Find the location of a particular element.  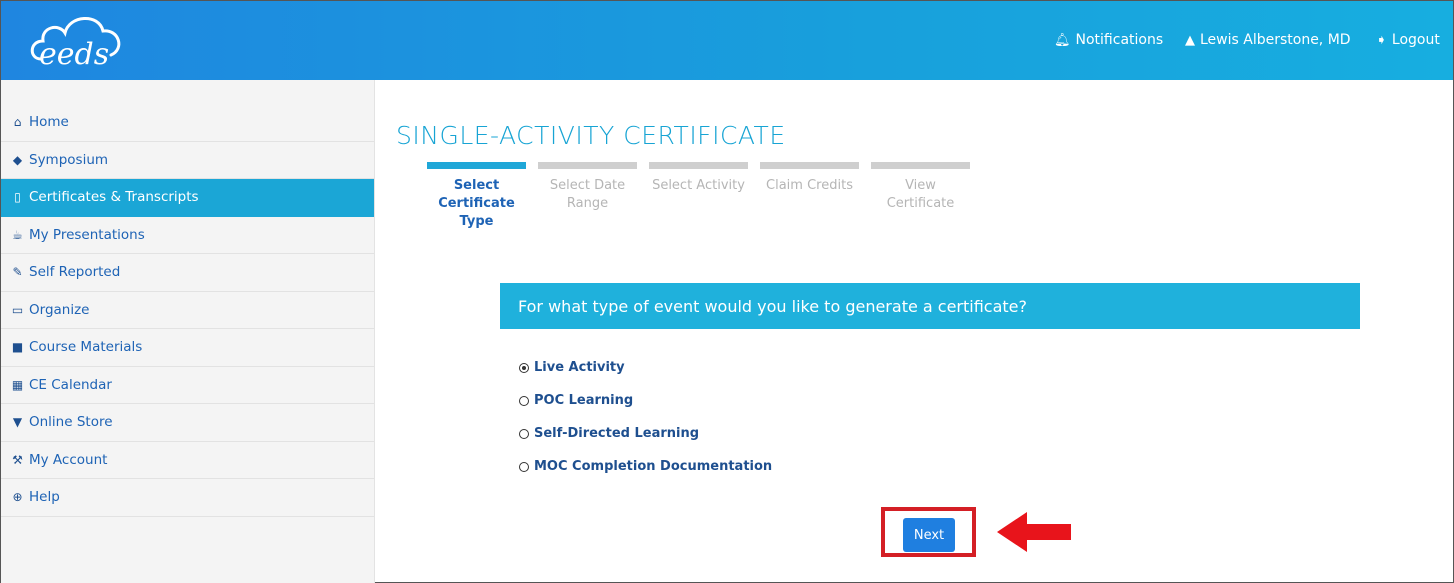

eeds-logo: eeds is located at coordinates (77, 41).